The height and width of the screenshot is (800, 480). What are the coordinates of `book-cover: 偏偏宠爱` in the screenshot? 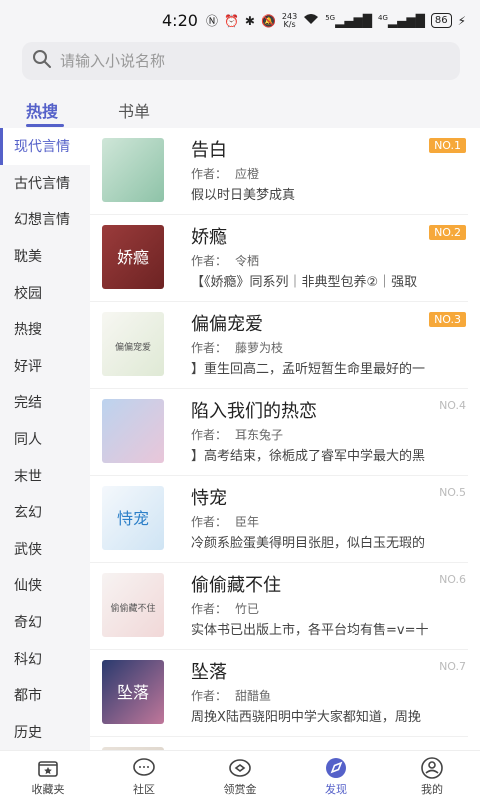 It's located at (133, 344).